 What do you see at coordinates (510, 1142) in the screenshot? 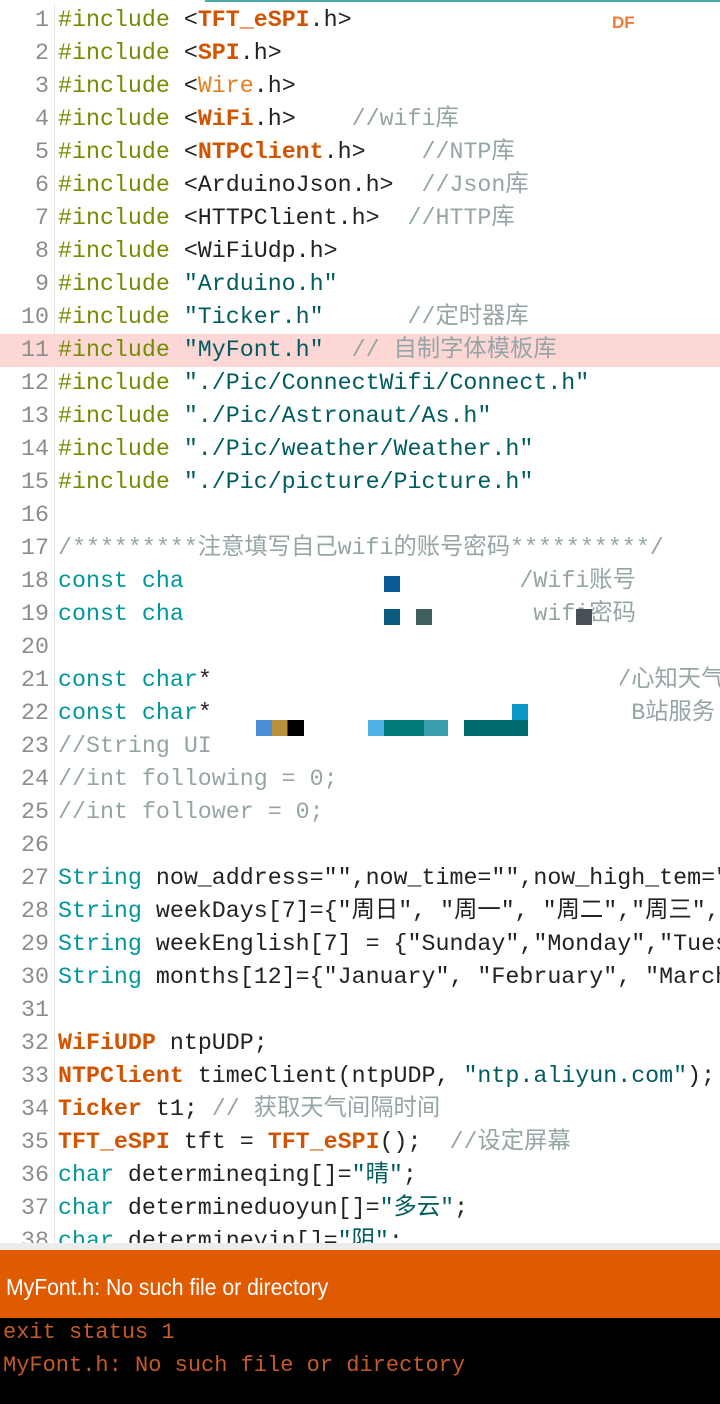
I see `code-token: //设定屏幕` at bounding box center [510, 1142].